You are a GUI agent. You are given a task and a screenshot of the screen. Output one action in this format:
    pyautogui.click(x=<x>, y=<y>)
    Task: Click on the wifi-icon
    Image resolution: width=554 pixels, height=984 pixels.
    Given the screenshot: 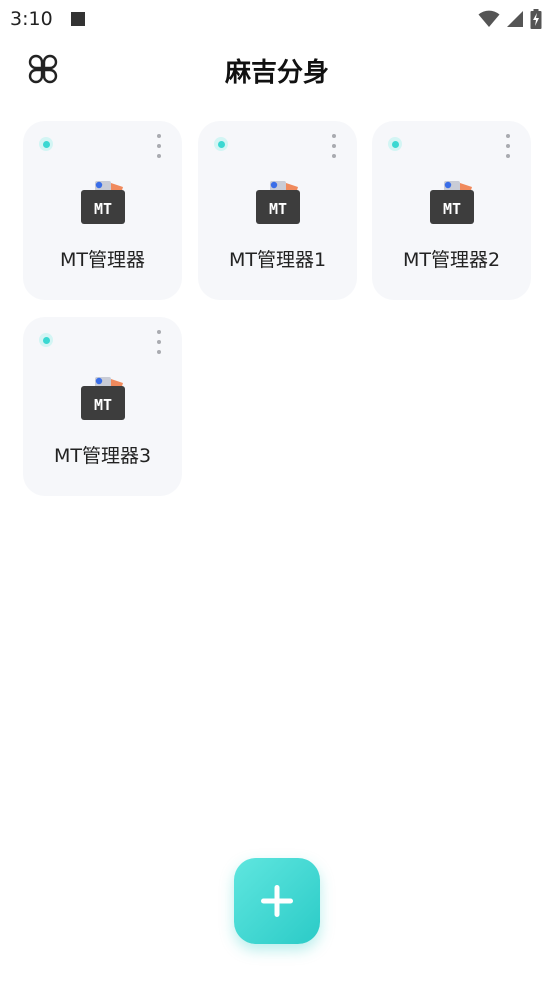 What is the action you would take?
    pyautogui.click(x=489, y=18)
    